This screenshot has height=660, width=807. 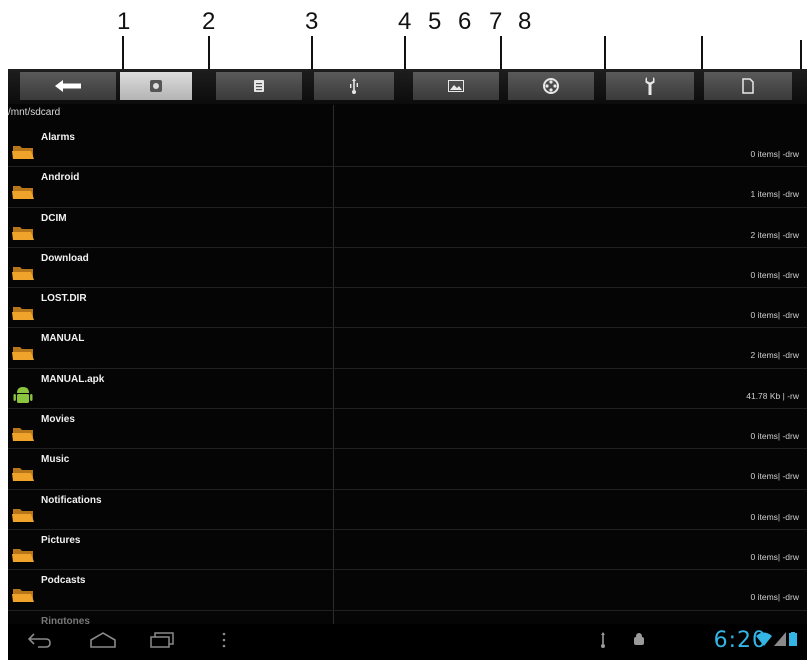 What do you see at coordinates (60, 178) in the screenshot?
I see `file-name: Android` at bounding box center [60, 178].